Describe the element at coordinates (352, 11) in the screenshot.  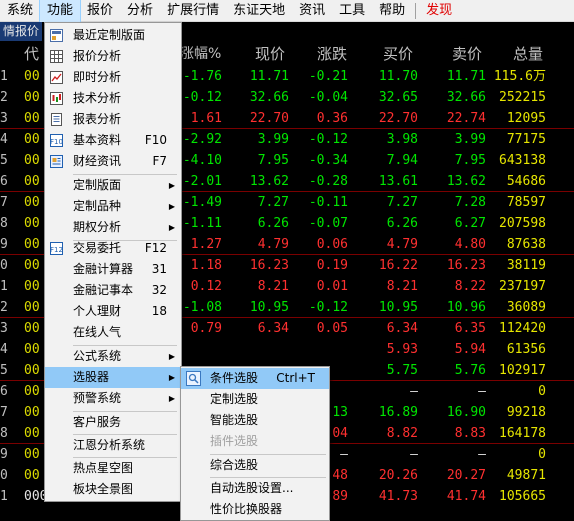
I see `menu-tools: 工具` at that location.